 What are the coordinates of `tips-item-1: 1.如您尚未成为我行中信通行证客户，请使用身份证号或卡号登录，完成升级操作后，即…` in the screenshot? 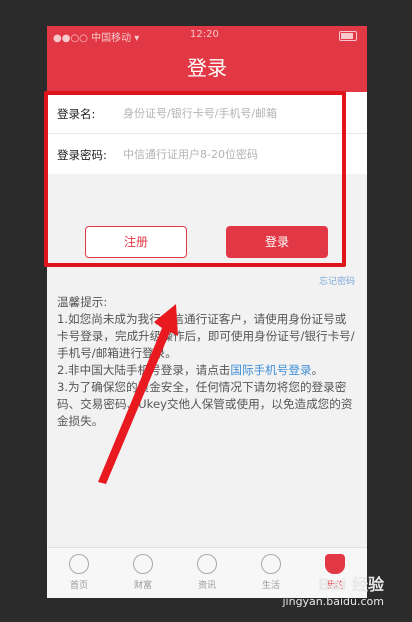 It's located at (206, 336).